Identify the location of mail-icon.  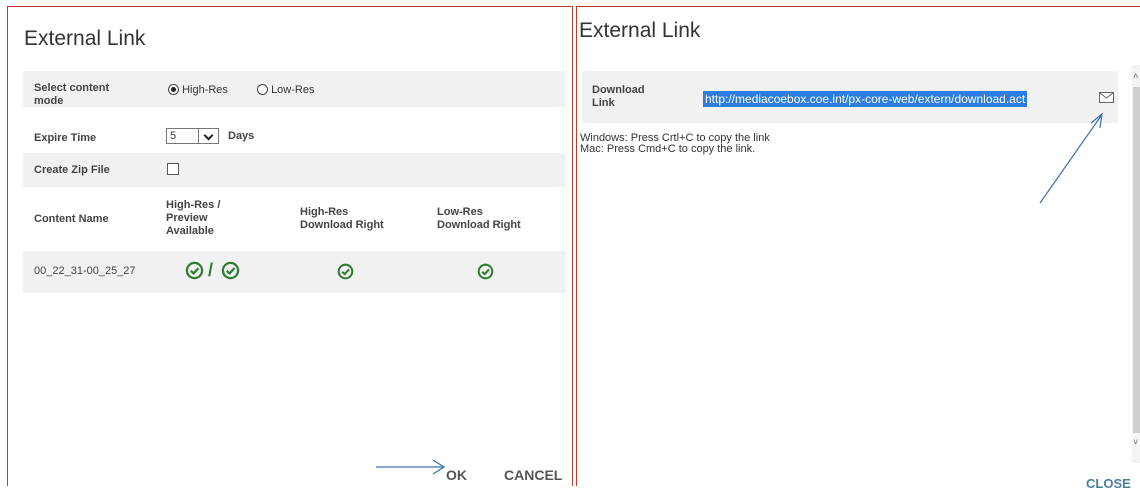
(1106, 97).